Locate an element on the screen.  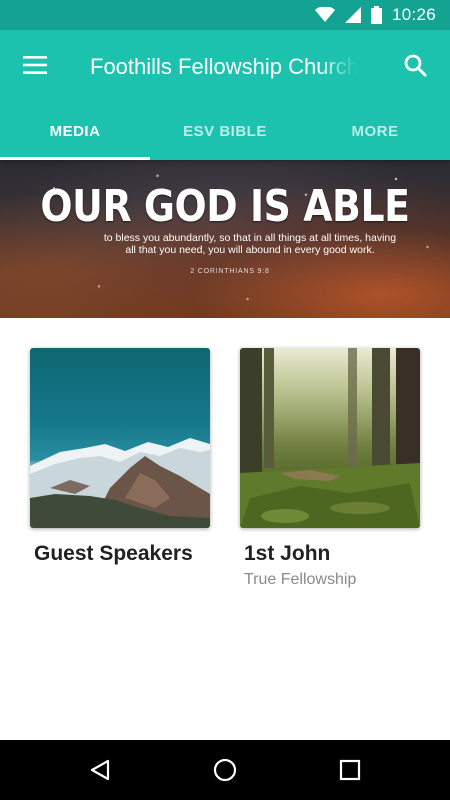
wifi-icon is located at coordinates (324, 15).